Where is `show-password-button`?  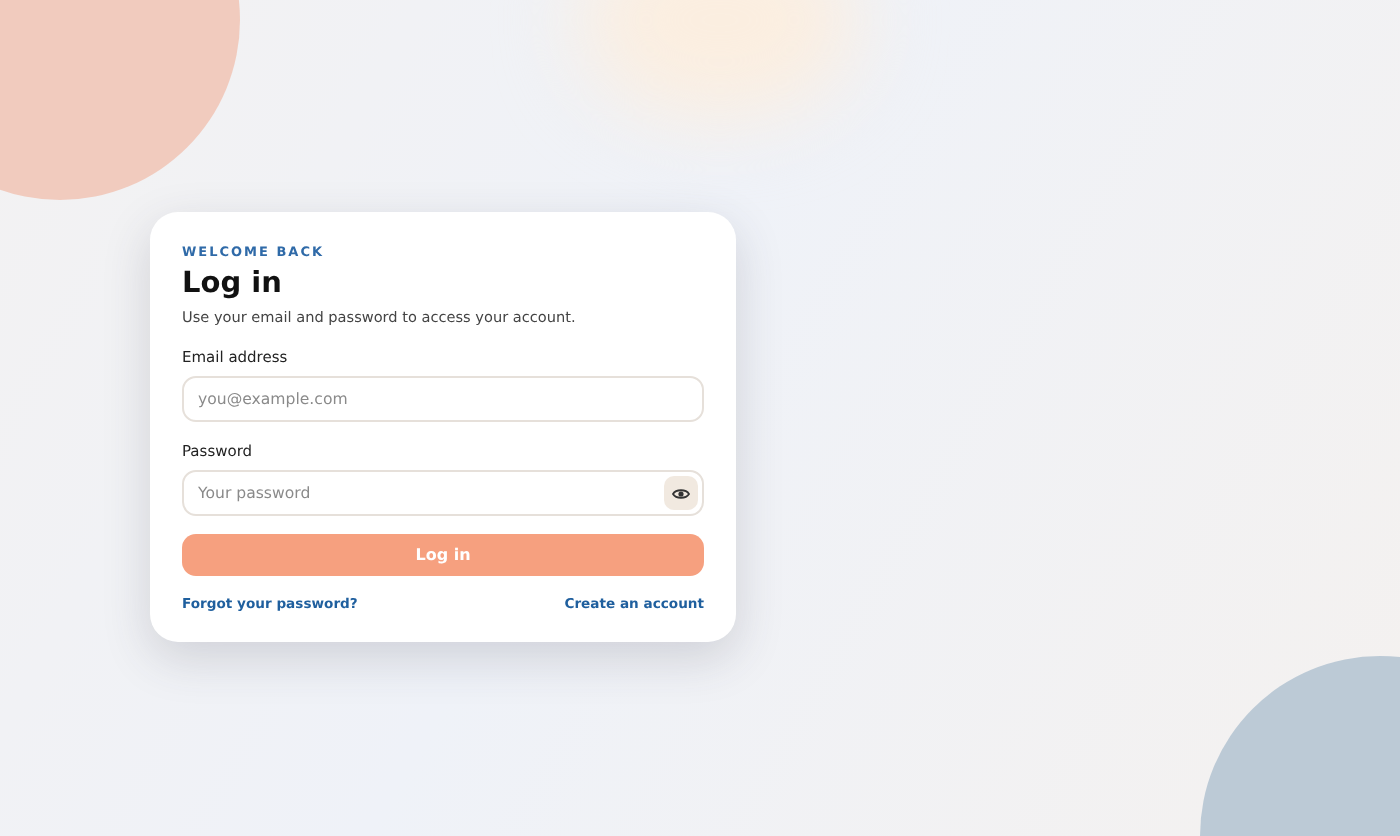
show-password-button is located at coordinates (681, 493).